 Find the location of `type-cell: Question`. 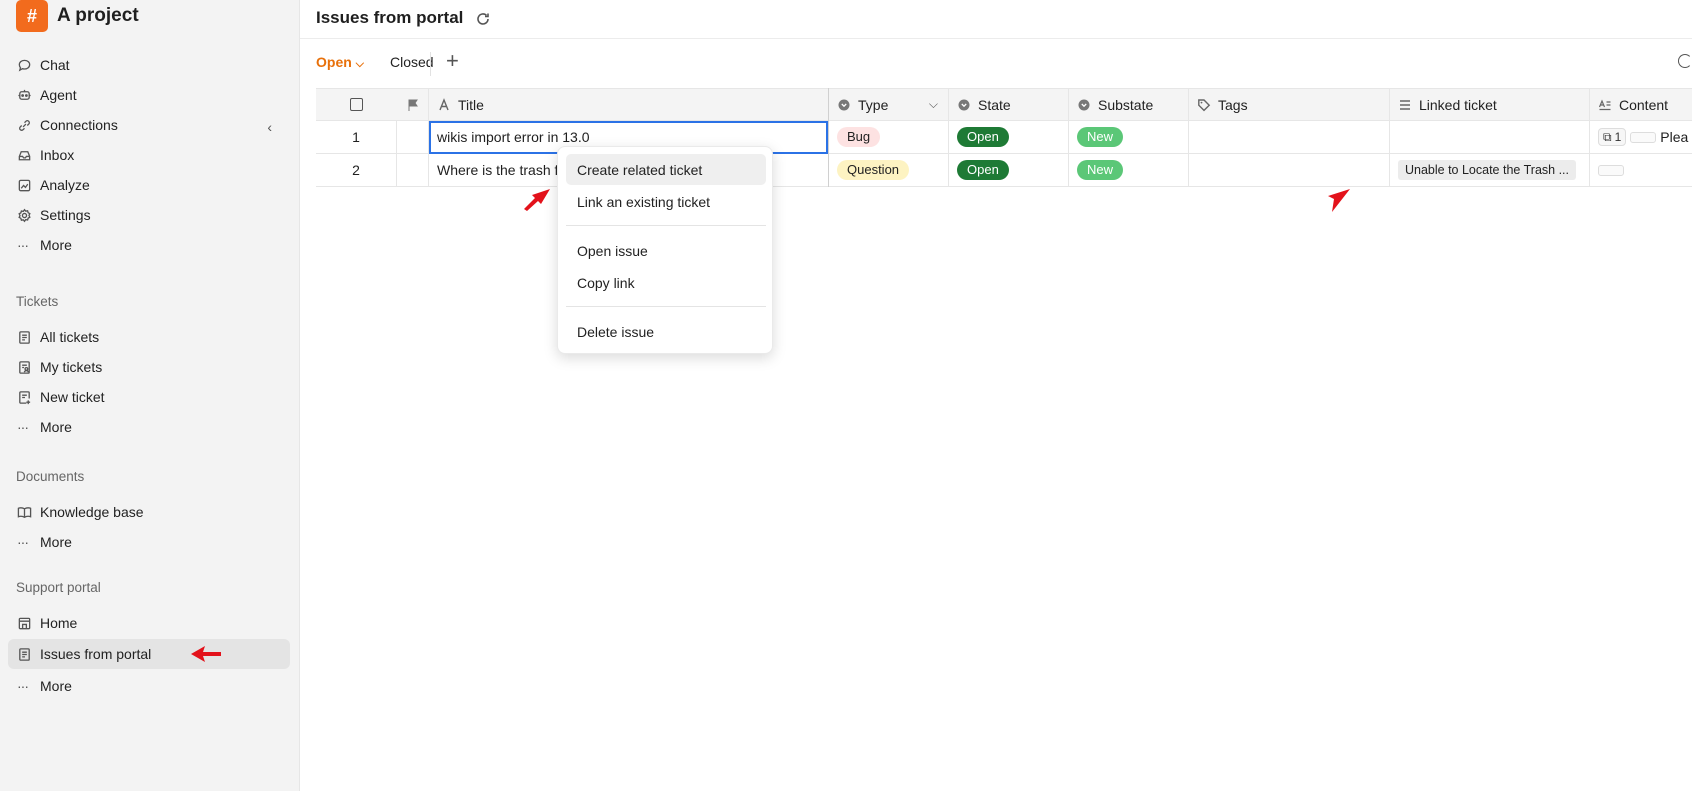

type-cell: Question is located at coordinates (888, 170).